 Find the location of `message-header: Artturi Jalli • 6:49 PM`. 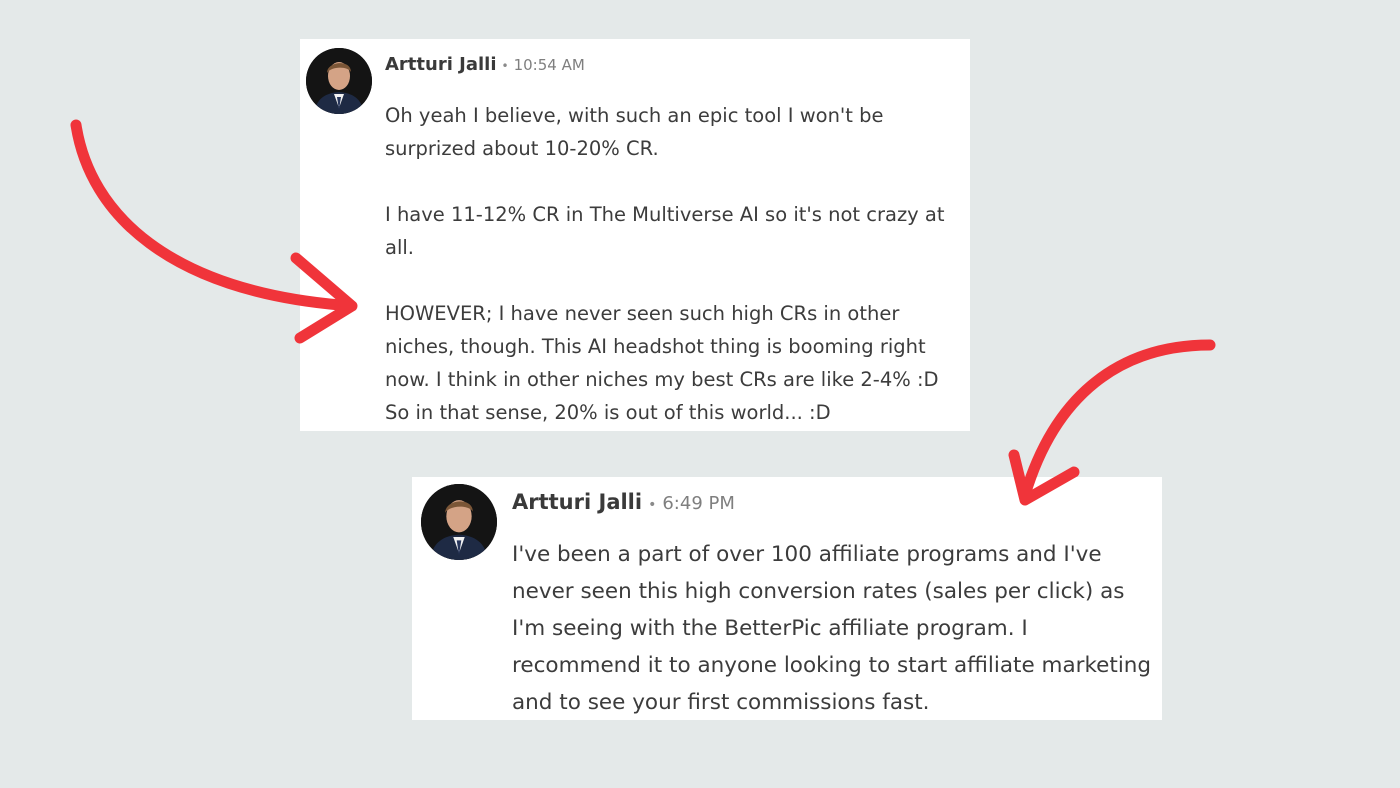

message-header: Artturi Jalli • 6:49 PM is located at coordinates (623, 502).